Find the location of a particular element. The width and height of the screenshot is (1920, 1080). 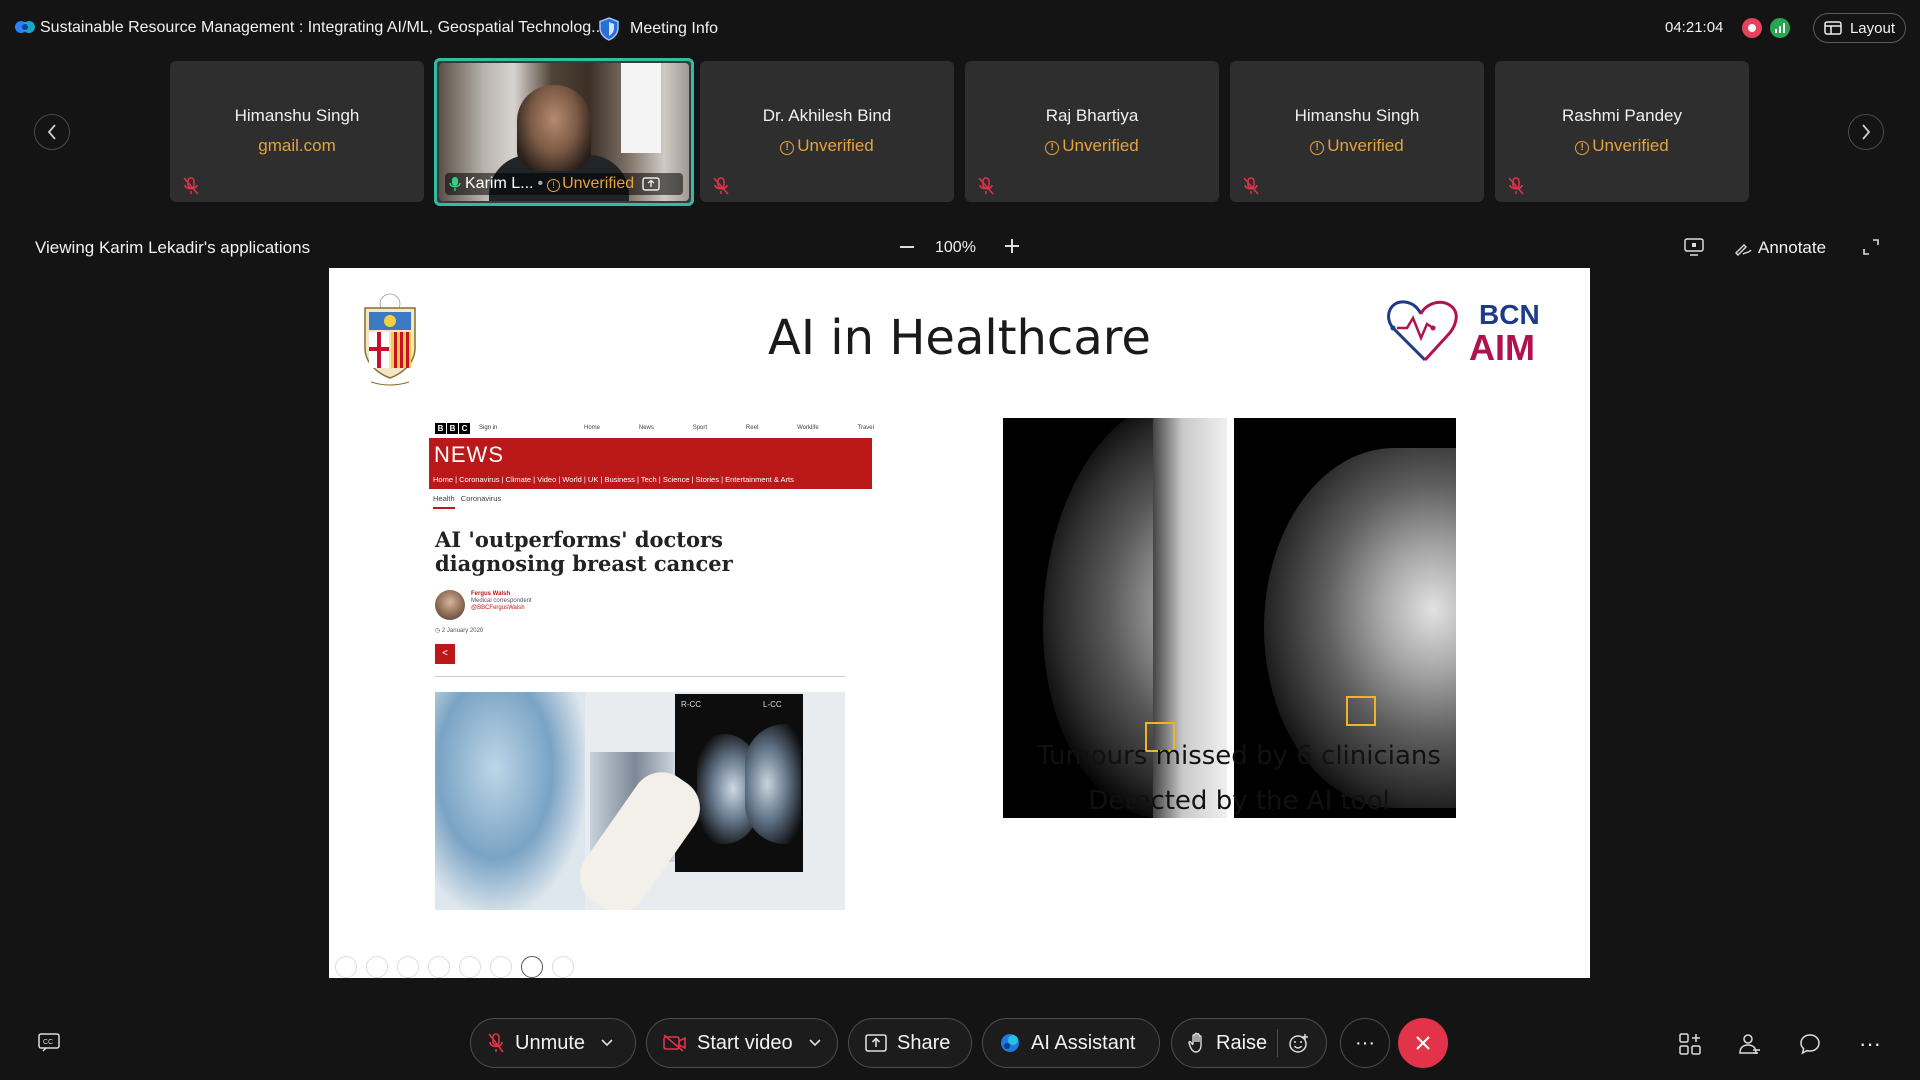

slide-caption-line-2: Detected by the AI tool is located at coordinates (1239, 801).